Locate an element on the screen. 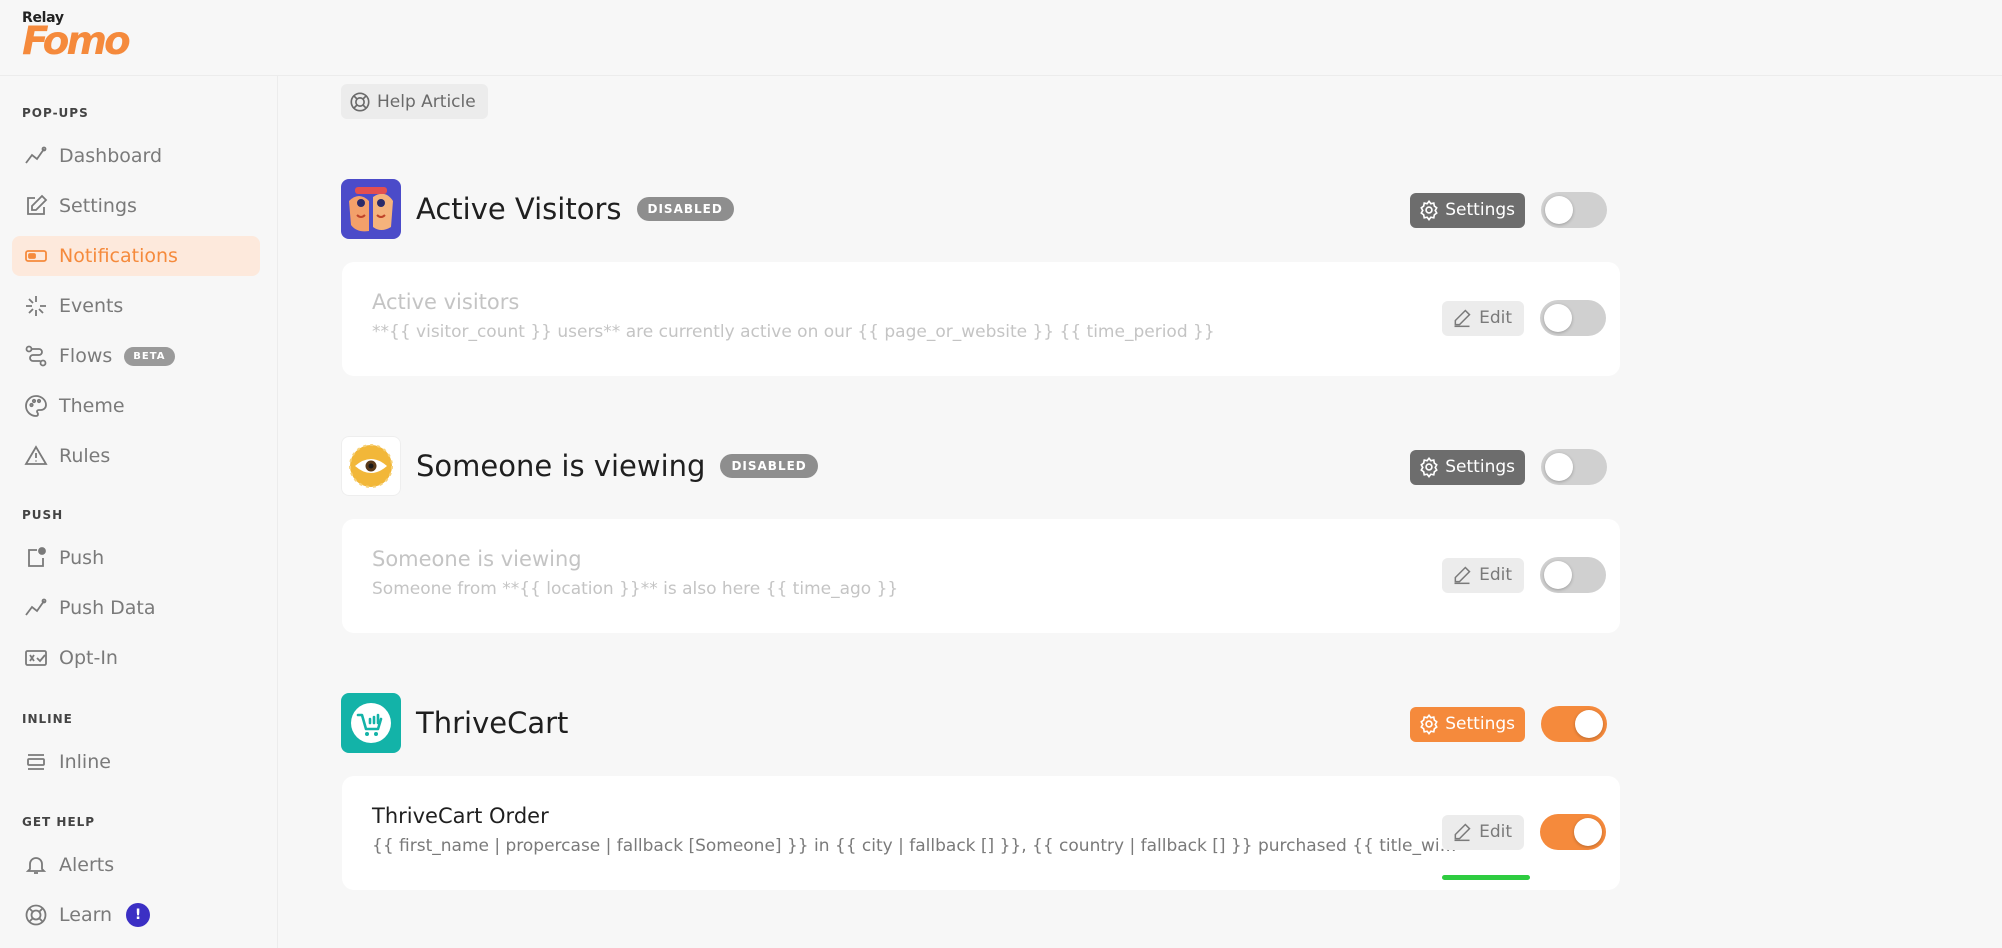 The height and width of the screenshot is (948, 2002). beta-badge: BETA is located at coordinates (149, 356).